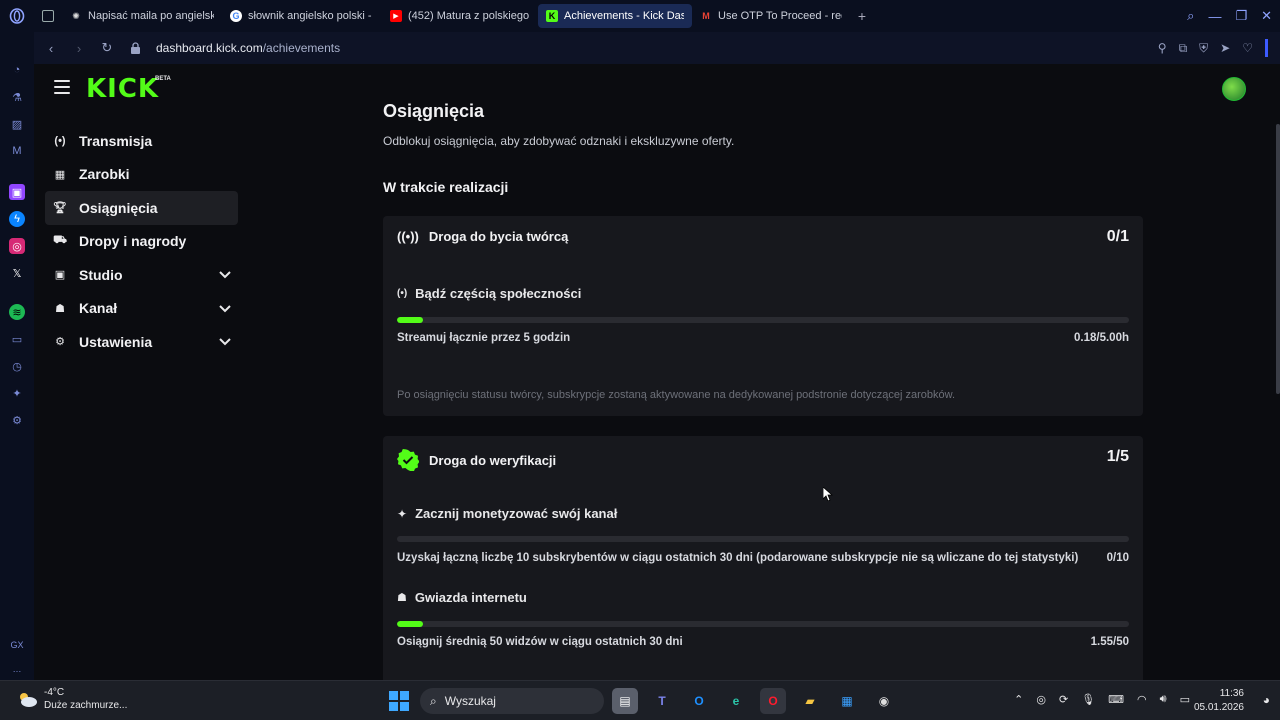  What do you see at coordinates (1117, 558) in the screenshot?
I see `task-value: 0/10` at bounding box center [1117, 558].